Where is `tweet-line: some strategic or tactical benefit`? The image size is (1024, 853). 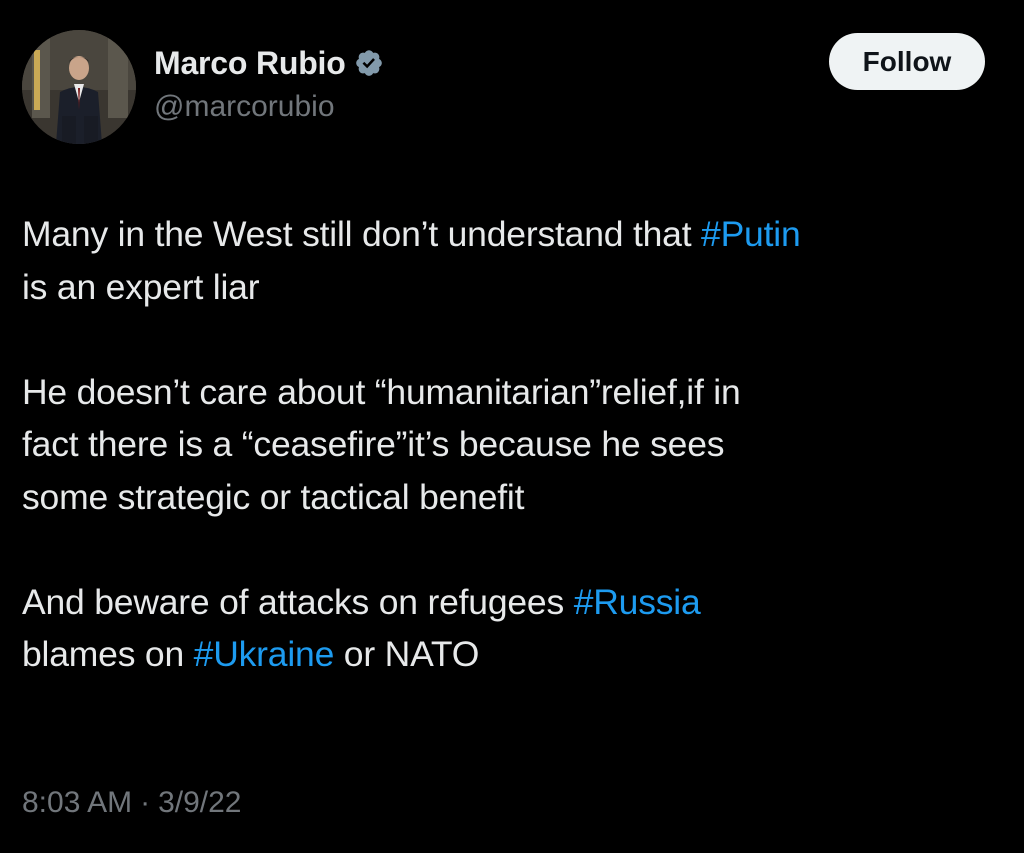 tweet-line: some strategic or tactical benefit is located at coordinates (273, 496).